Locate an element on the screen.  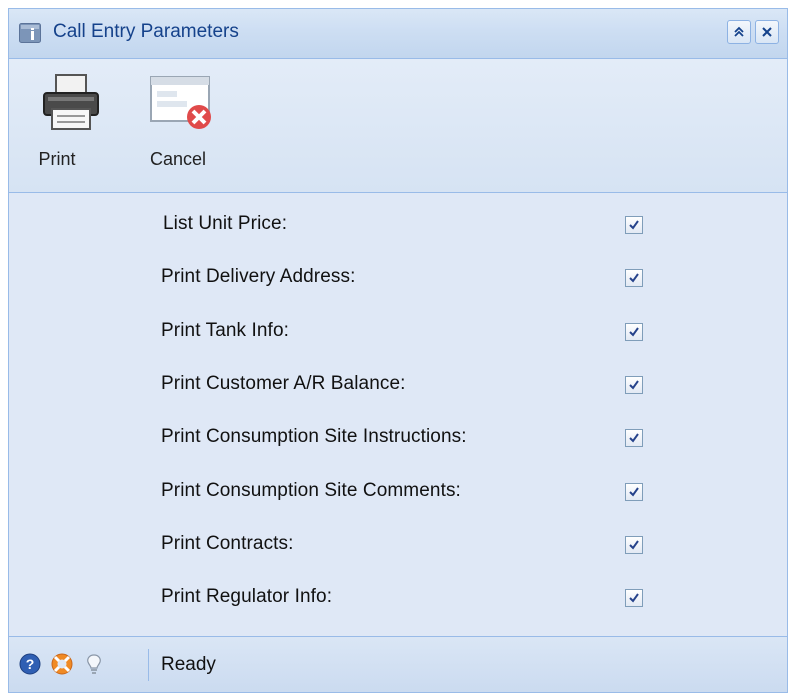
print-consumption-site-instructions-checkbox is located at coordinates (634, 438).